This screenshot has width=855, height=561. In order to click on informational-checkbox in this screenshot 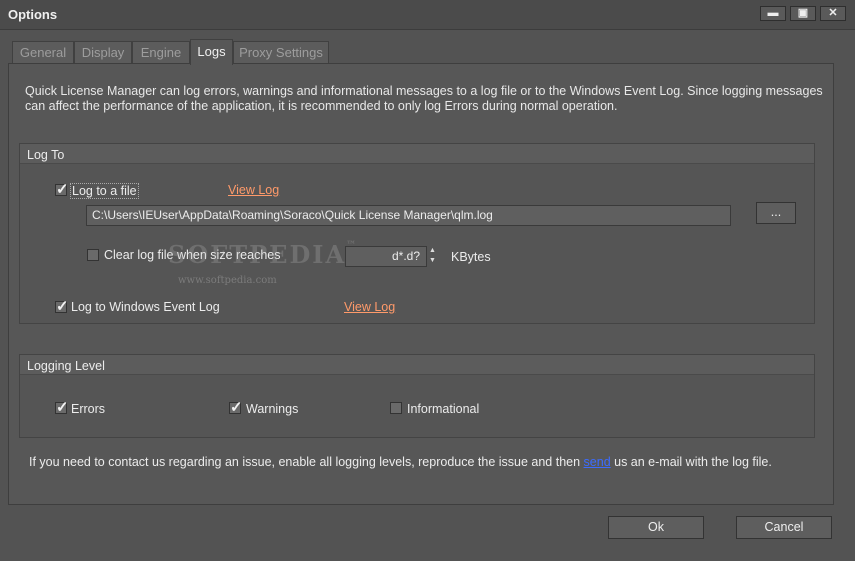, I will do `click(396, 408)`.